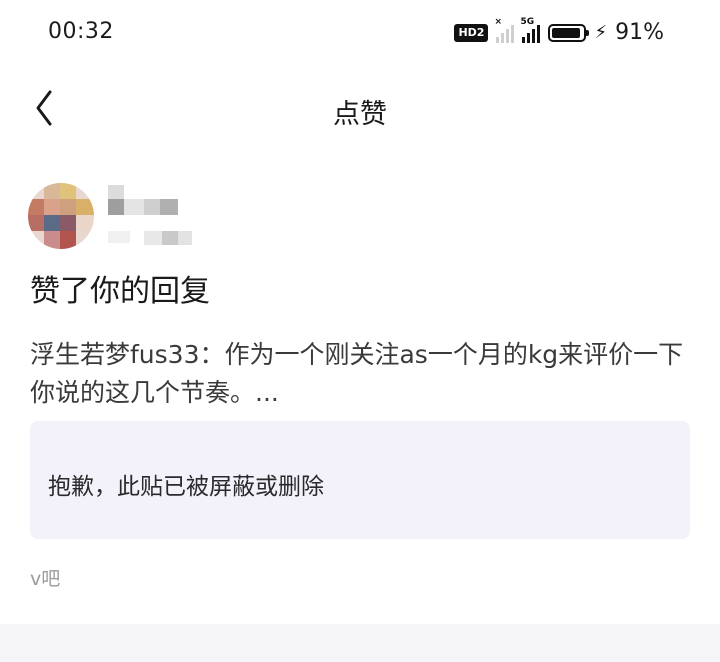  I want to click on battery-icon, so click(569, 32).